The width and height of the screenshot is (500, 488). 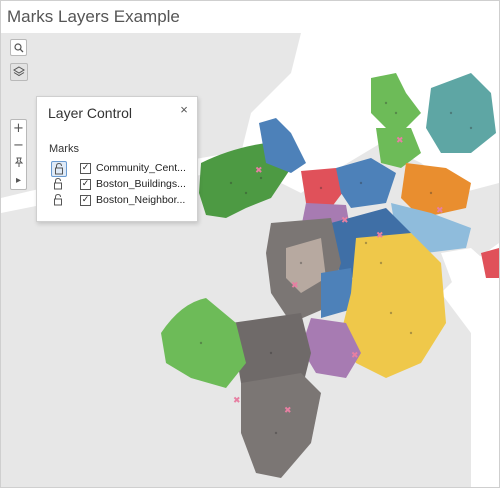 What do you see at coordinates (184, 110) in the screenshot?
I see `close-icon: ×` at bounding box center [184, 110].